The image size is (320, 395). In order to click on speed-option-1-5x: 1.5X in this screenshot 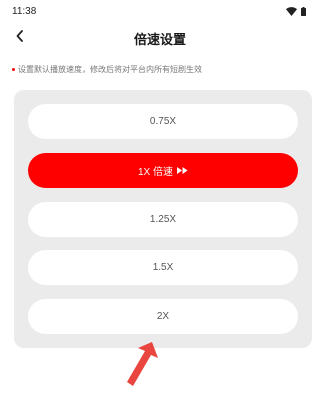, I will do `click(163, 267)`.